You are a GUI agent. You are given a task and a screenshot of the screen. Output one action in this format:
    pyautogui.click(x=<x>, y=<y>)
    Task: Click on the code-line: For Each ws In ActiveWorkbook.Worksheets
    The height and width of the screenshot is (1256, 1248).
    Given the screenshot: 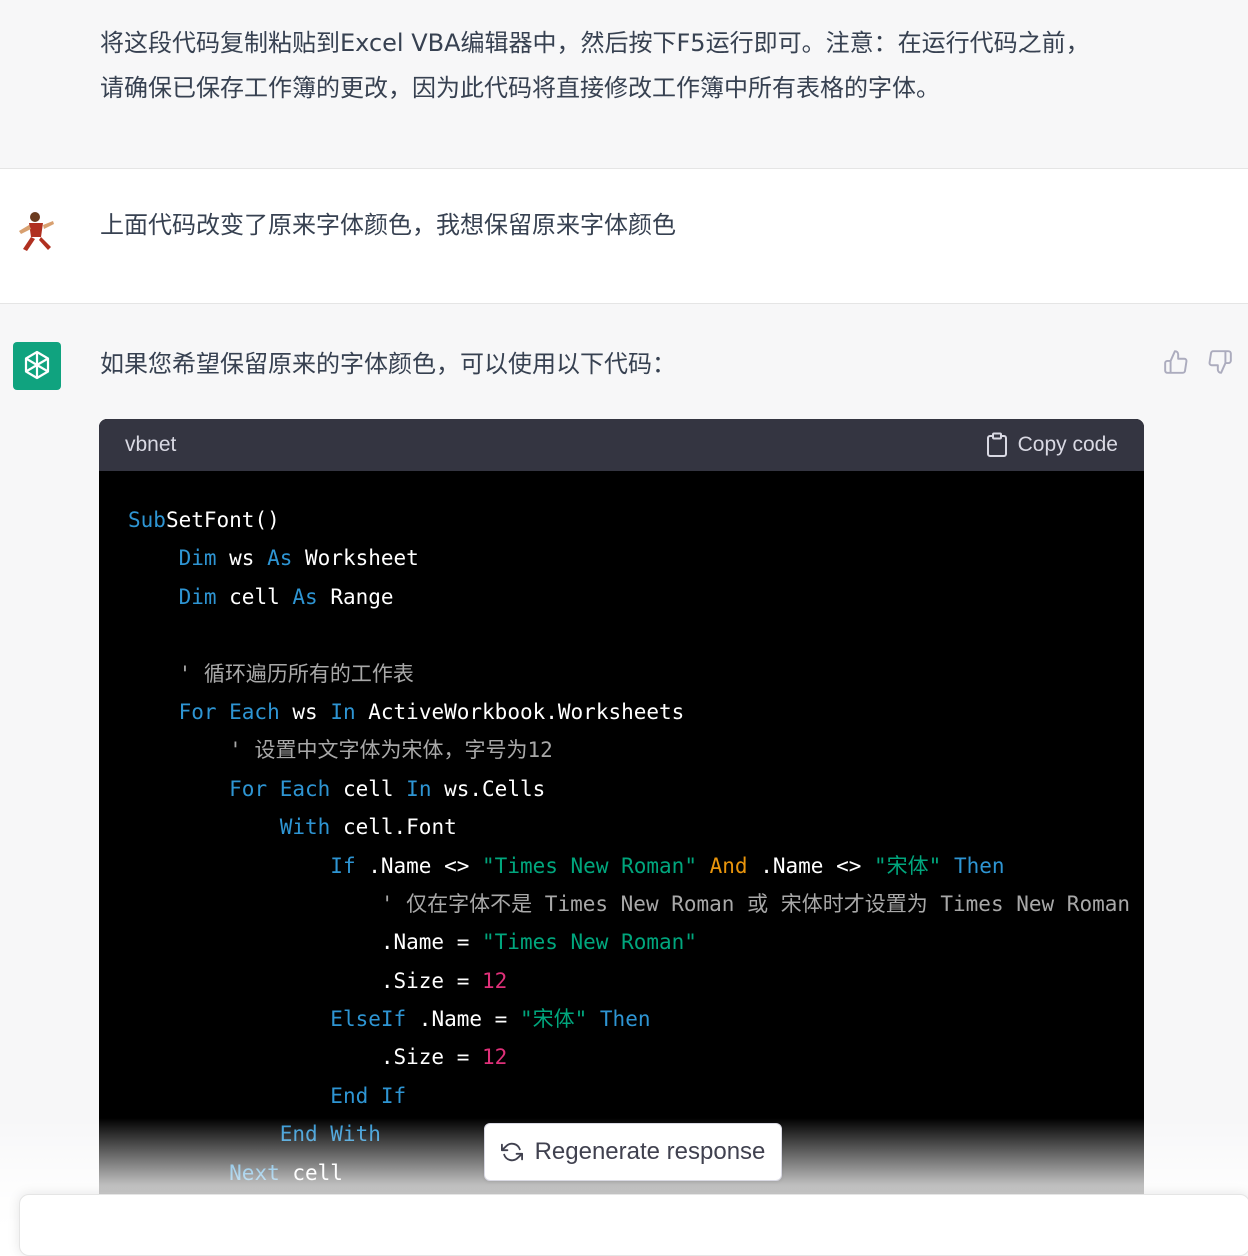 What is the action you would take?
    pyautogui.click(x=636, y=712)
    